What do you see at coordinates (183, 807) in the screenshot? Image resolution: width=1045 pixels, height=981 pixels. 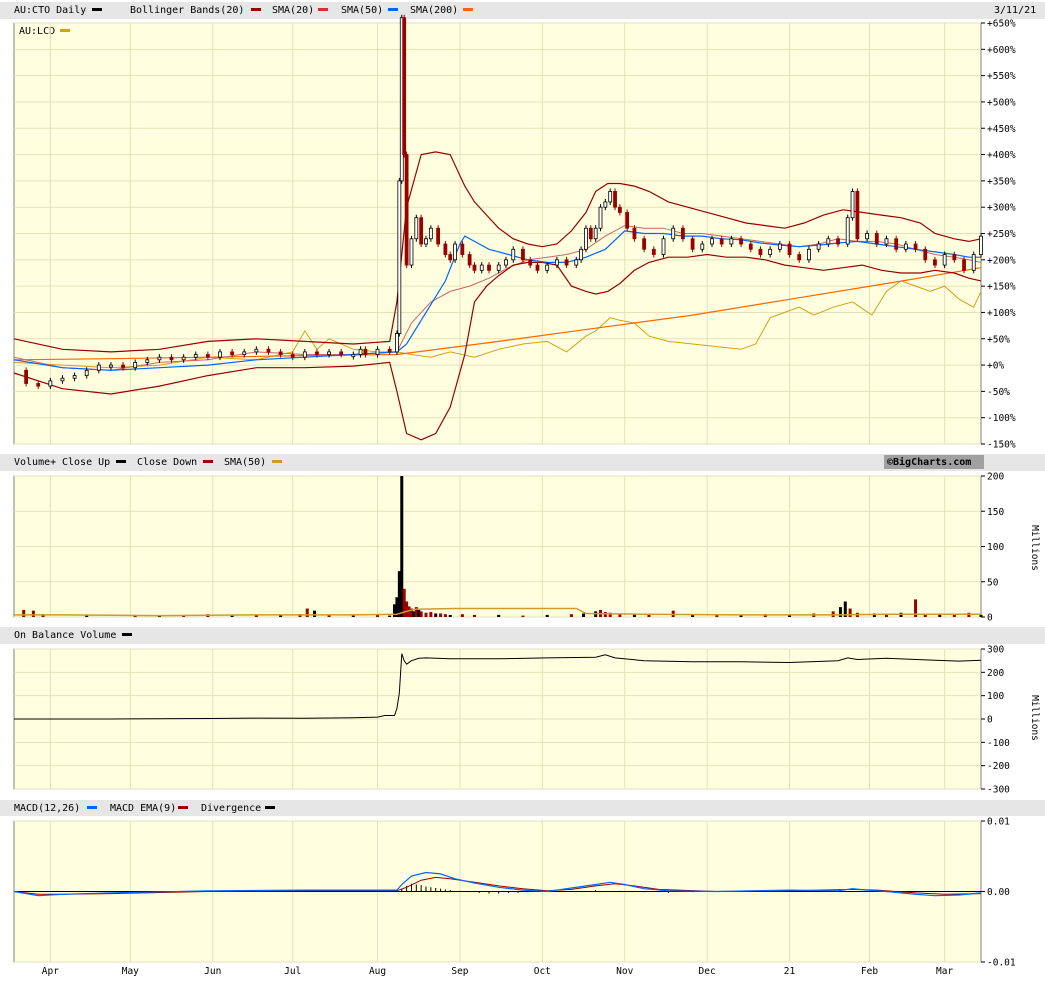 I see `legend-swatch-macd-ema` at bounding box center [183, 807].